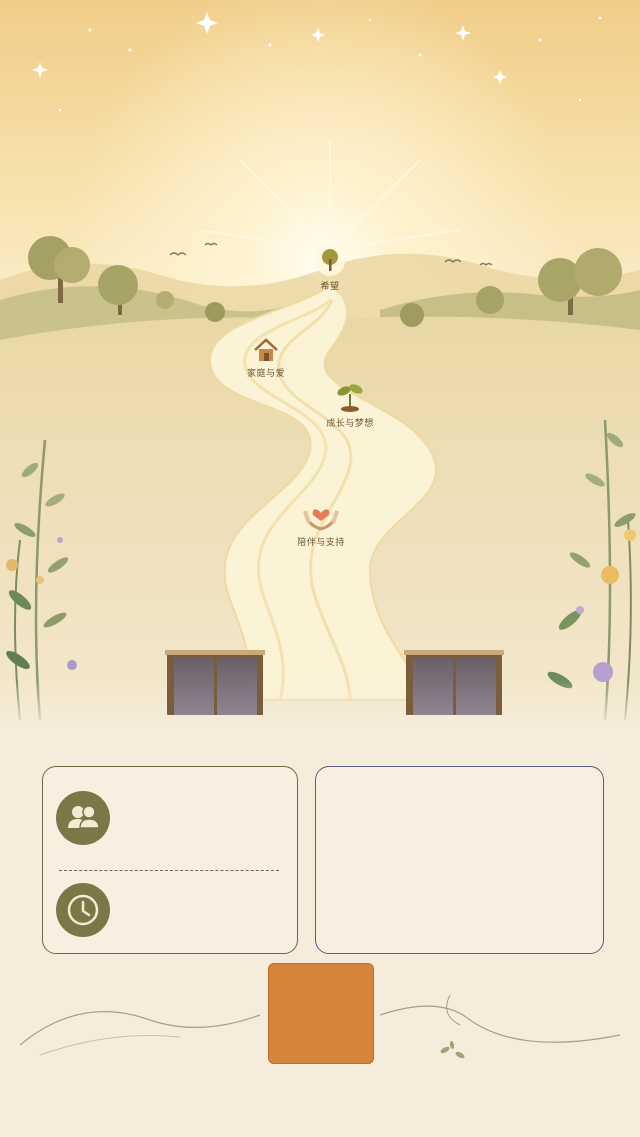 The width and height of the screenshot is (640, 1137). I want to click on milestone-hope: 希望, so click(330, 268).